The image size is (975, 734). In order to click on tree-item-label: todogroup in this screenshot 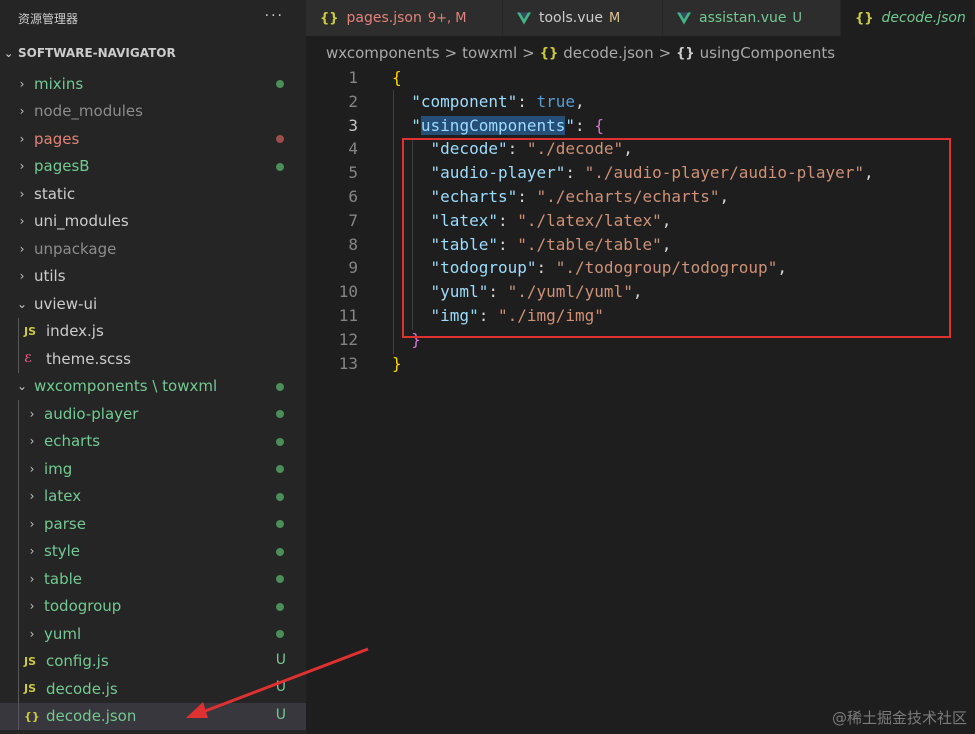, I will do `click(83, 606)`.